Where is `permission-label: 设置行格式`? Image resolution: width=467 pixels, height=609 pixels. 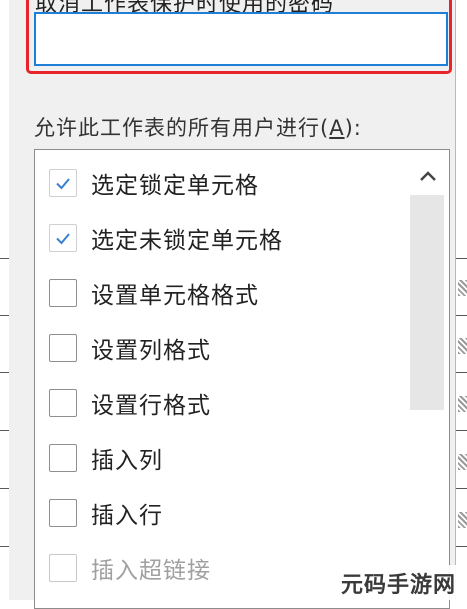 permission-label: 设置行格式 is located at coordinates (151, 406).